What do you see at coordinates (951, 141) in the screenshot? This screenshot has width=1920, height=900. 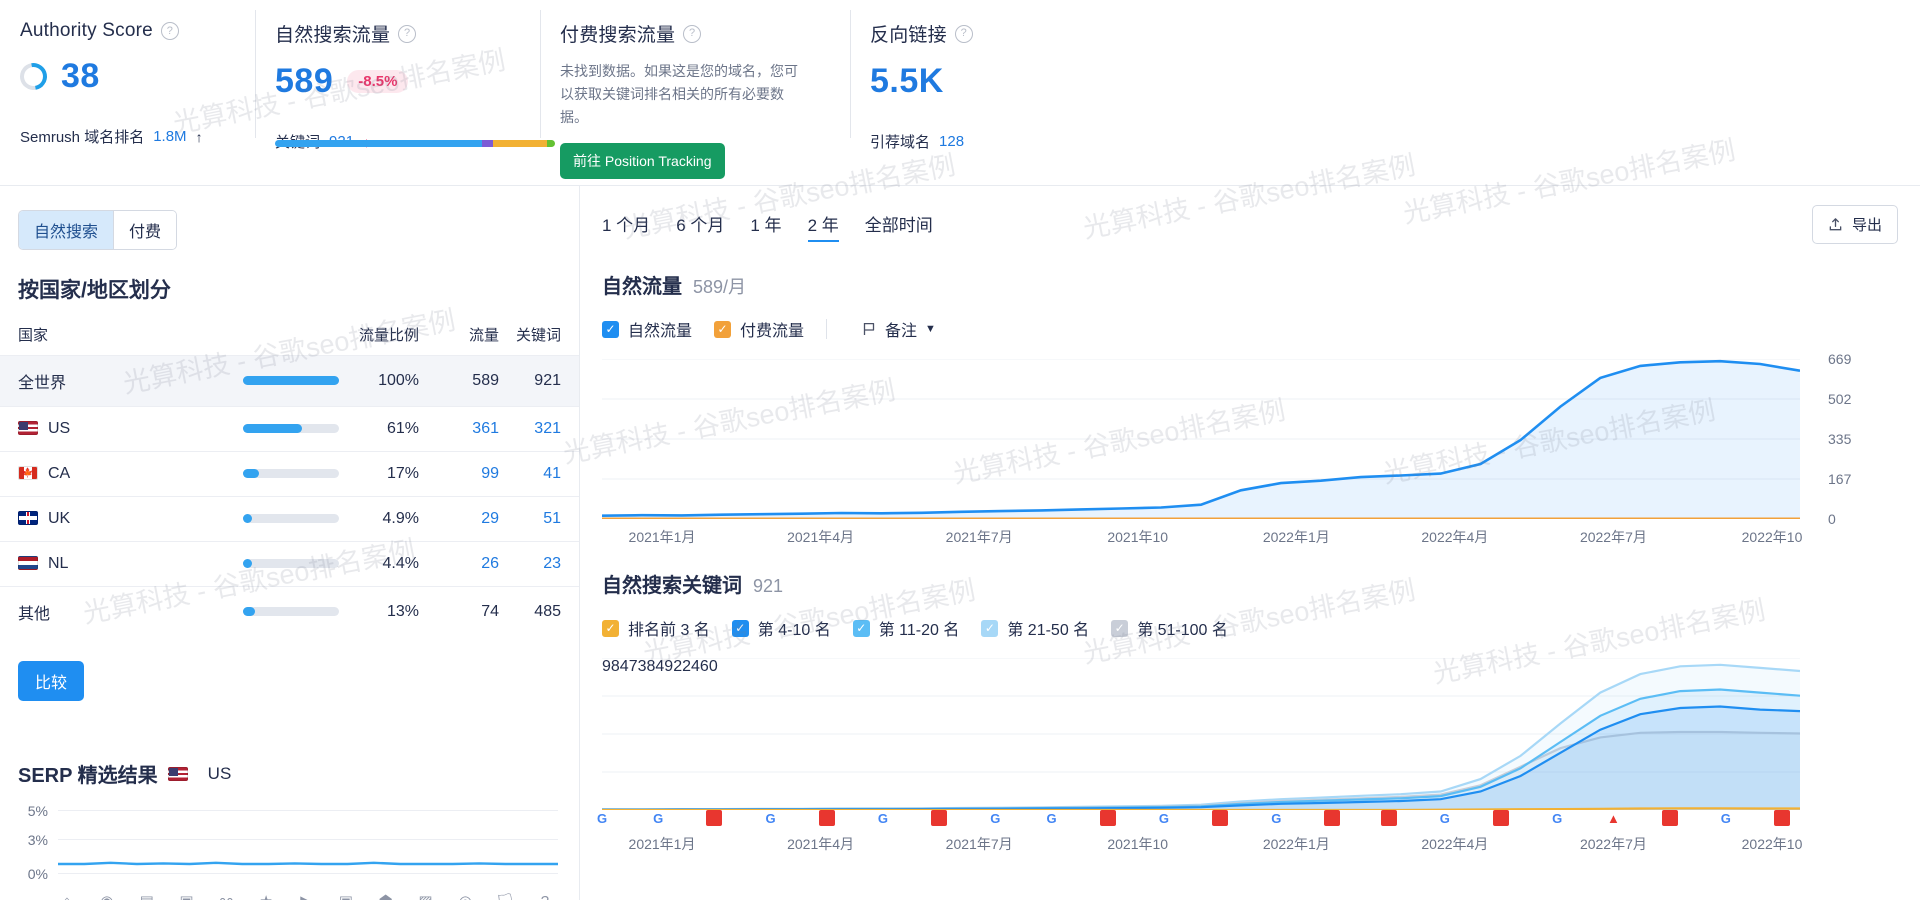 I see `referring-domains-value: 128` at bounding box center [951, 141].